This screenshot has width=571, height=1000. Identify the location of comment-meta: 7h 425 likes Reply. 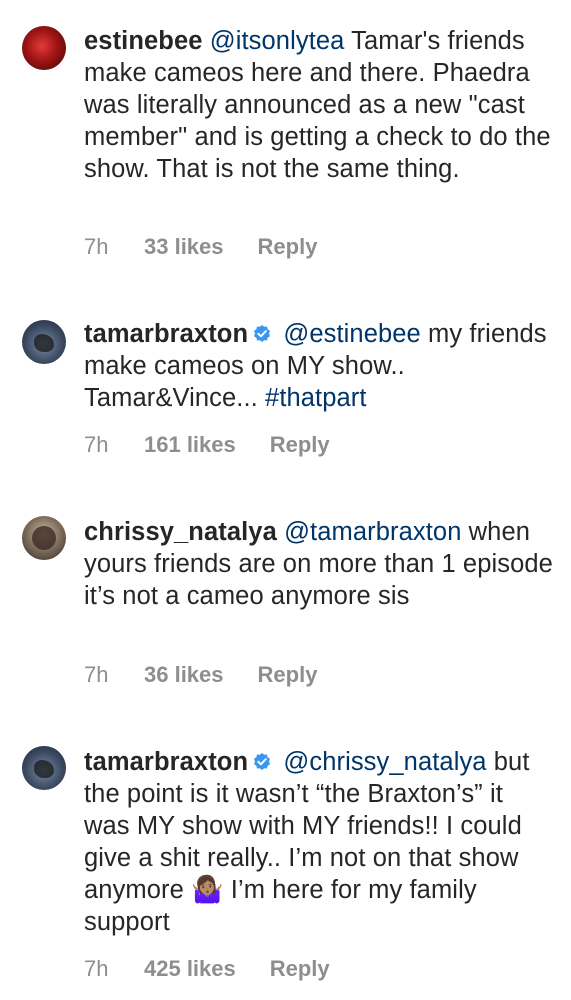
(207, 969).